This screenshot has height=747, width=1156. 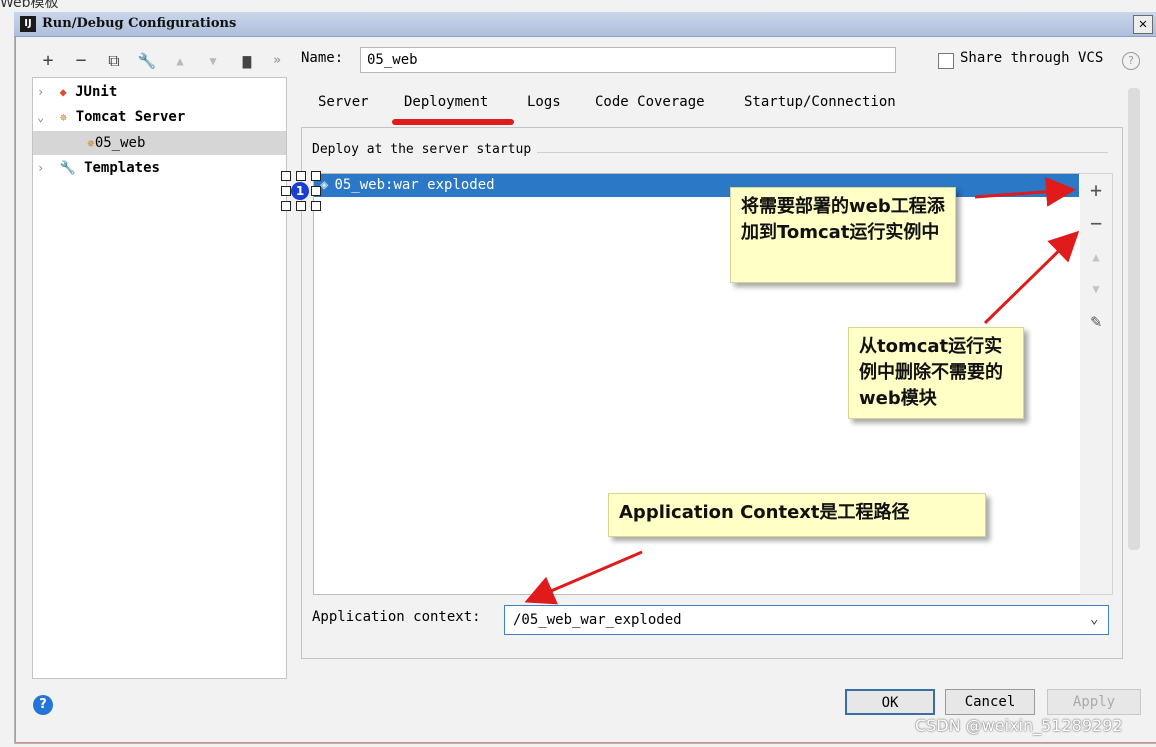 What do you see at coordinates (583, 577) in the screenshot?
I see `arrow-to-context` at bounding box center [583, 577].